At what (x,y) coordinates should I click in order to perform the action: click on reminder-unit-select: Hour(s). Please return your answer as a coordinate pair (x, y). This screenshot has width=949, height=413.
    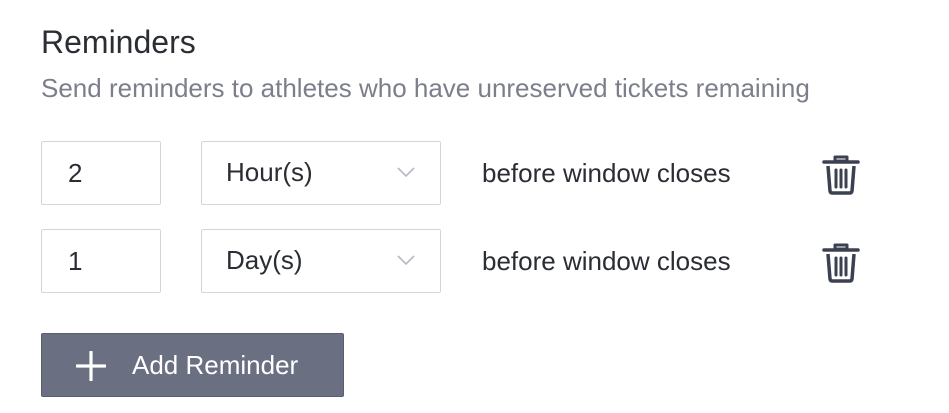
    Looking at the image, I should click on (321, 173).